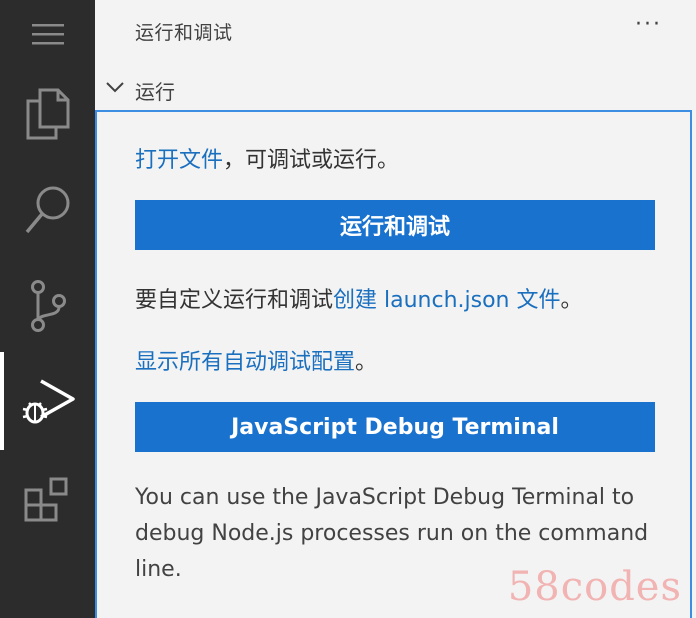 Image resolution: width=696 pixels, height=618 pixels. I want to click on create-launch-json-link: 创建 launch.json 文件, so click(446, 300).